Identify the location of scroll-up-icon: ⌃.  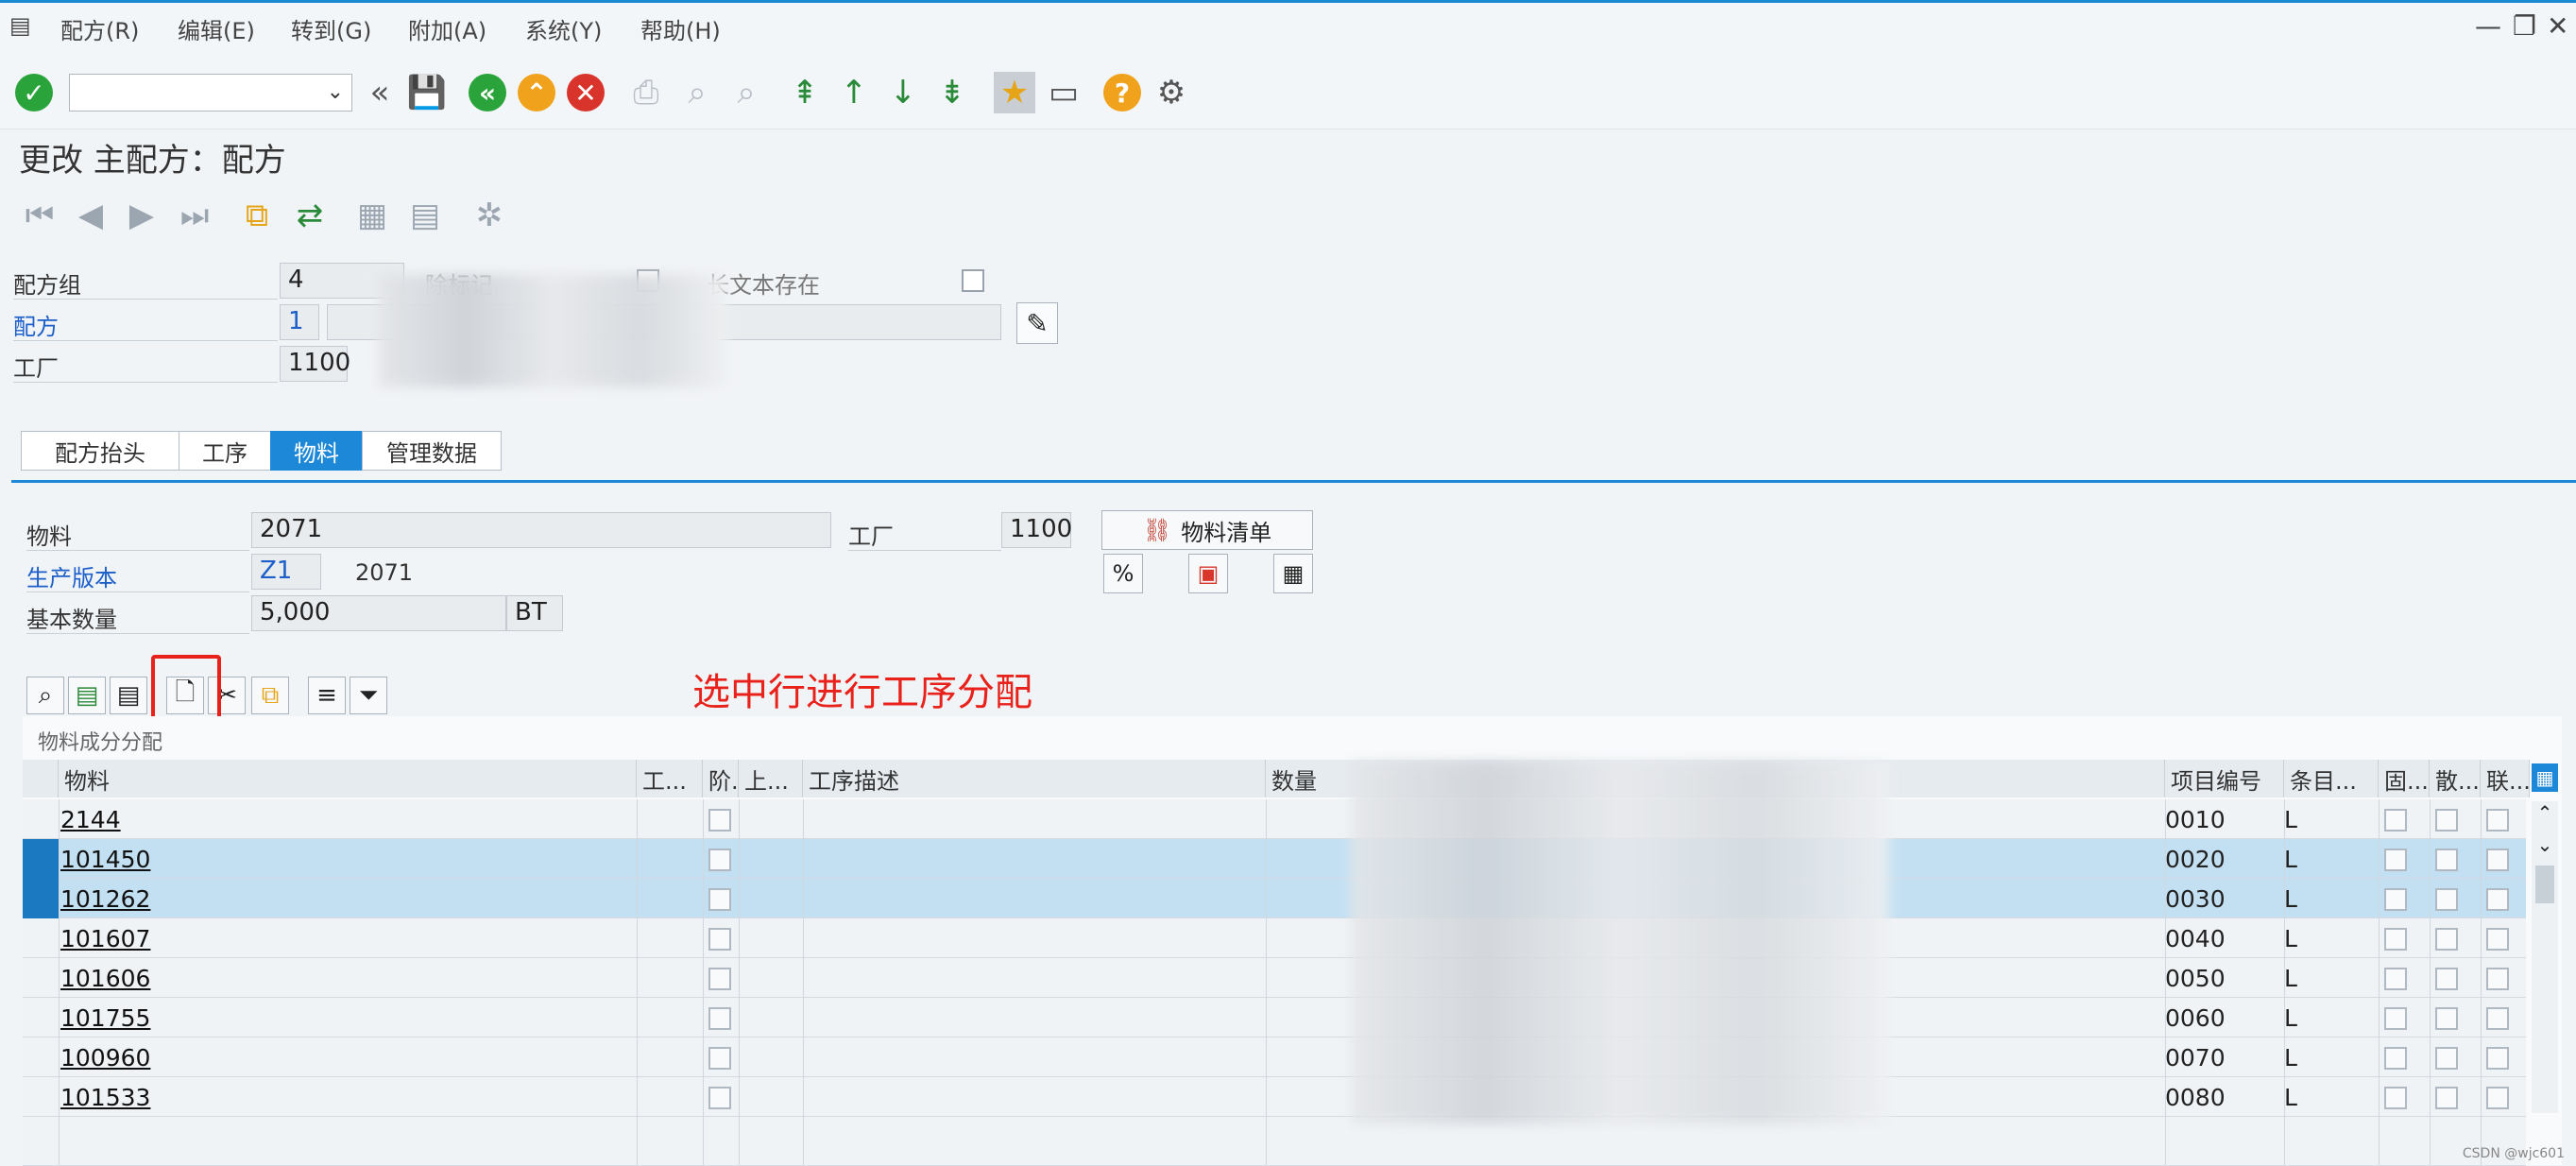
(2545, 812).